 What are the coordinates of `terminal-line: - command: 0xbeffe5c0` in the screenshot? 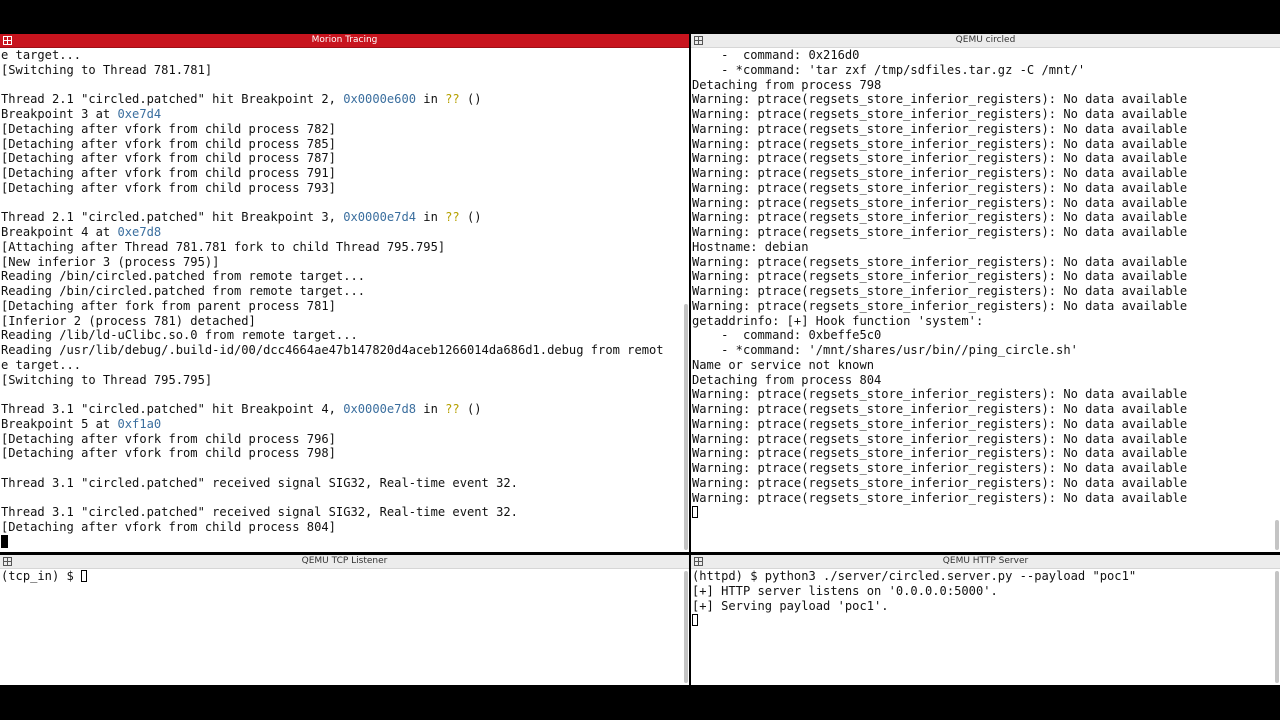 It's located at (787, 335).